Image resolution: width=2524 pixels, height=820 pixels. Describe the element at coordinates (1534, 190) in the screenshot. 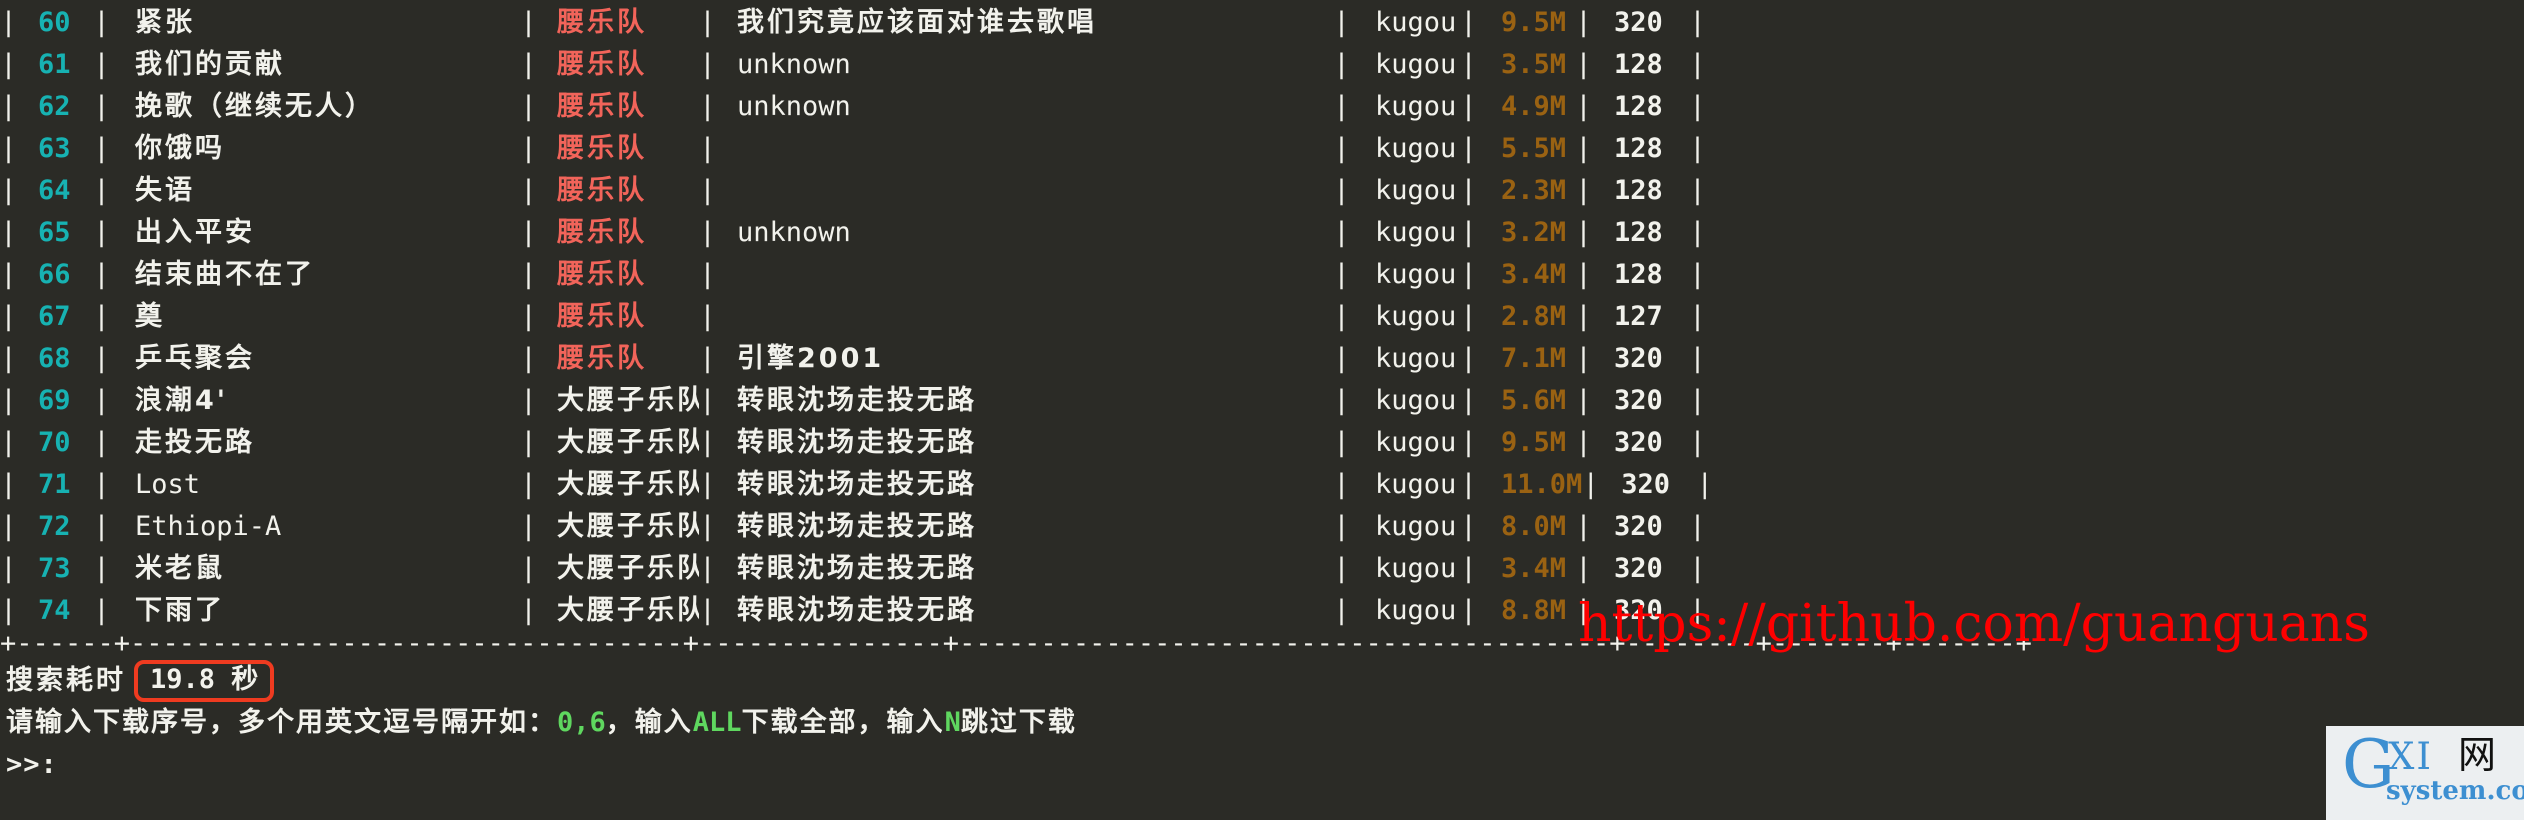

I see `cell-size: 2.3M` at that location.